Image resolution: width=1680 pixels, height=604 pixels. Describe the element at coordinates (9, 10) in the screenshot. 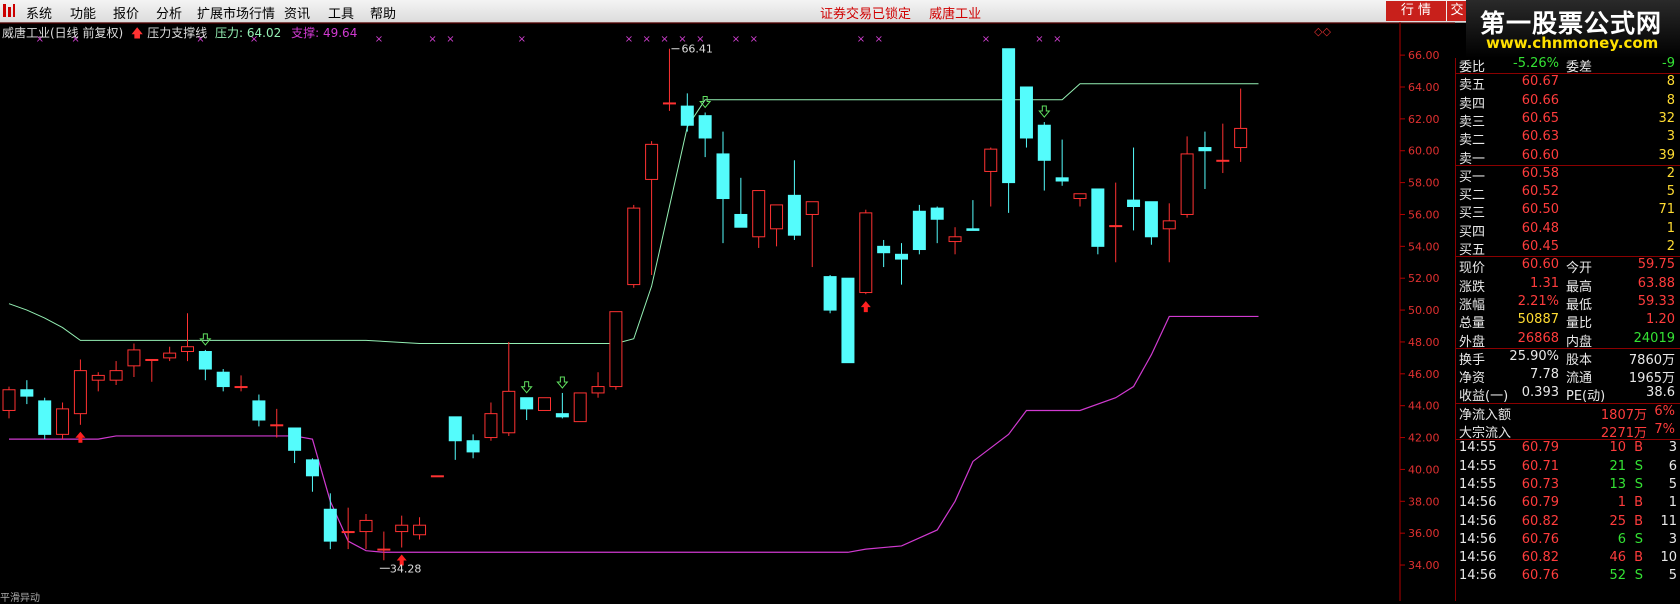

I see `app-logo-icon` at that location.